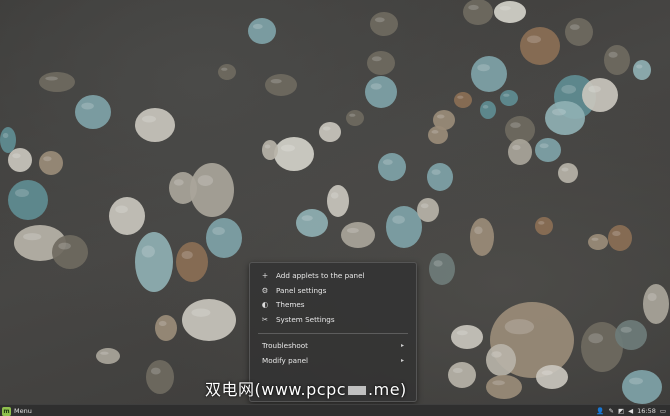 The height and width of the screenshot is (416, 670). I want to click on menu-button: m Menu, so click(17, 411).